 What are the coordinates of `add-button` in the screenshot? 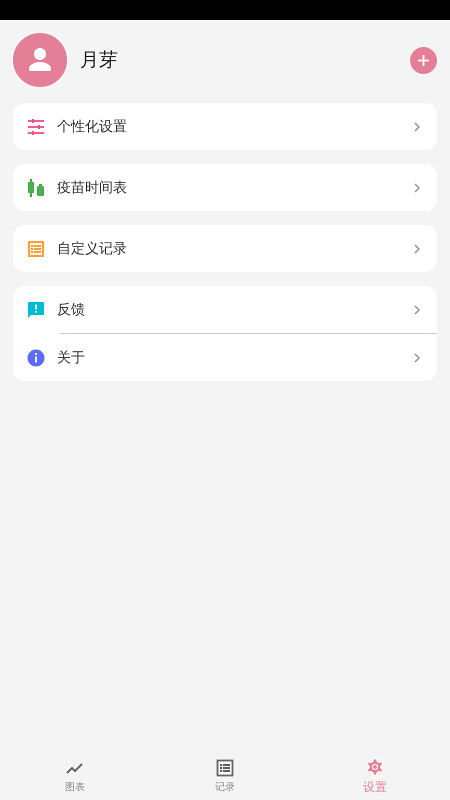 It's located at (423, 60).